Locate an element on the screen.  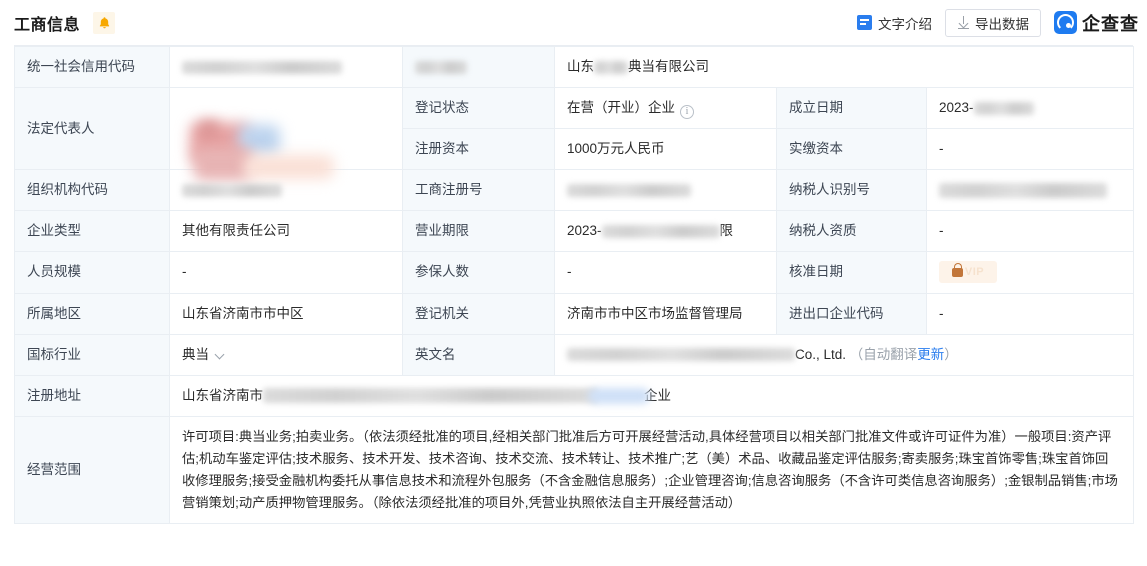
row-value-staff-size: - is located at coordinates (286, 272).